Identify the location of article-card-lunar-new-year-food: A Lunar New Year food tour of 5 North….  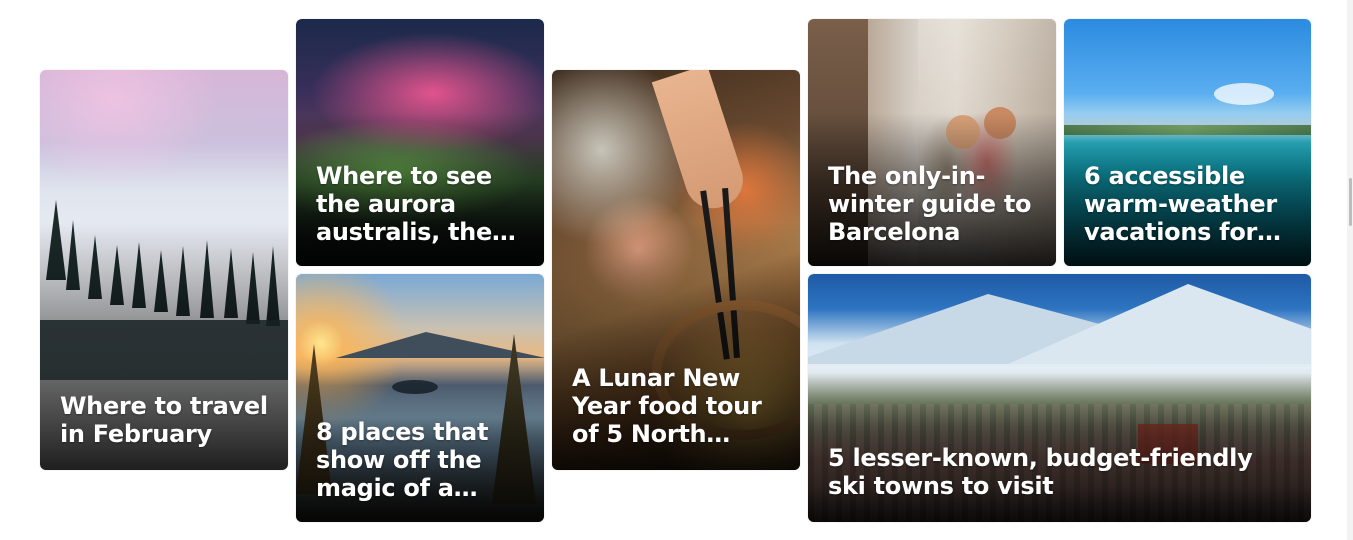
(676, 270).